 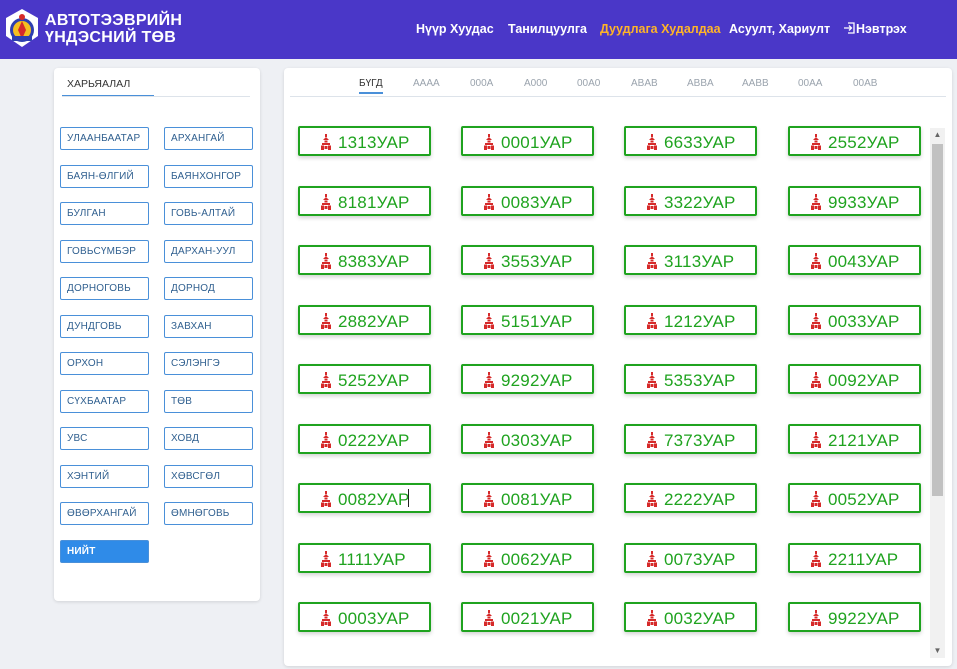 I want to click on plate-card: 8181УАР, so click(x=364, y=200).